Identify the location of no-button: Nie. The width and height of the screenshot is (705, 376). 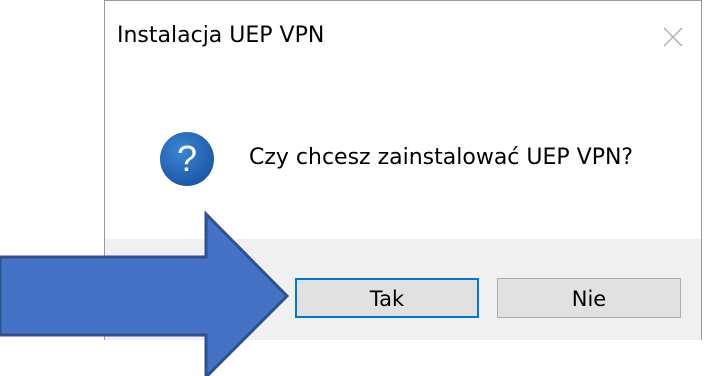
(589, 298).